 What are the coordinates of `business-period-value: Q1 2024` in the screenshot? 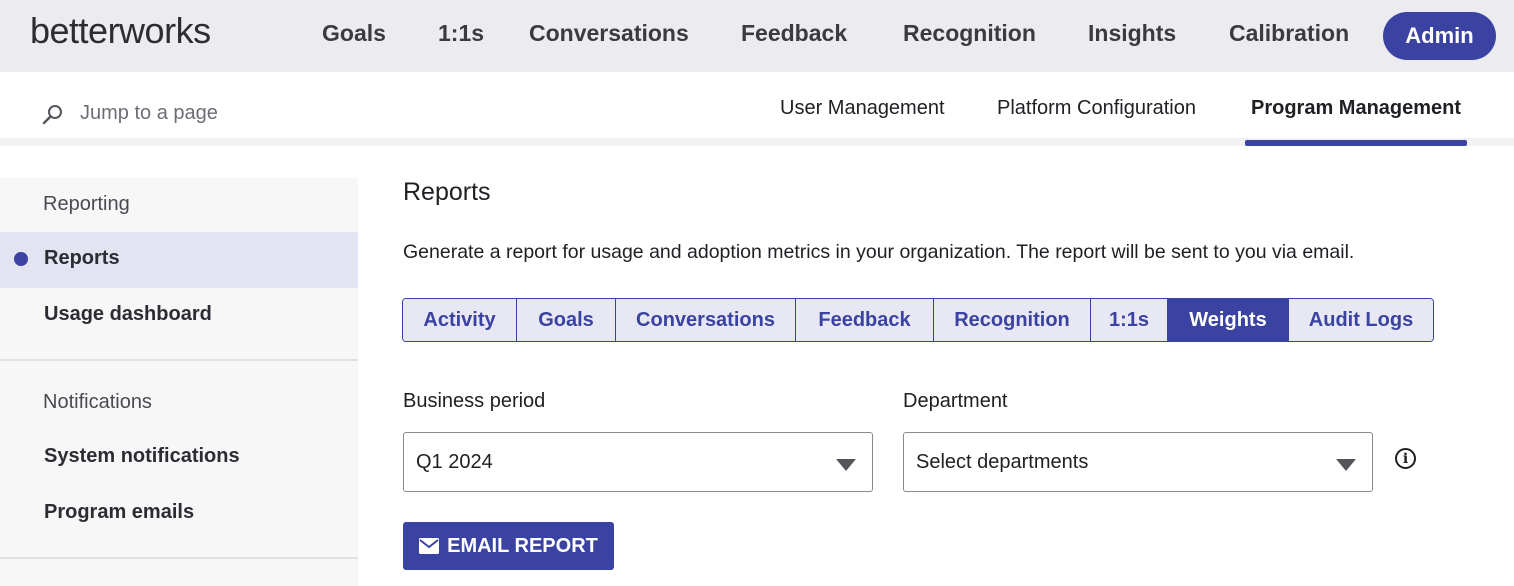 It's located at (454, 462).